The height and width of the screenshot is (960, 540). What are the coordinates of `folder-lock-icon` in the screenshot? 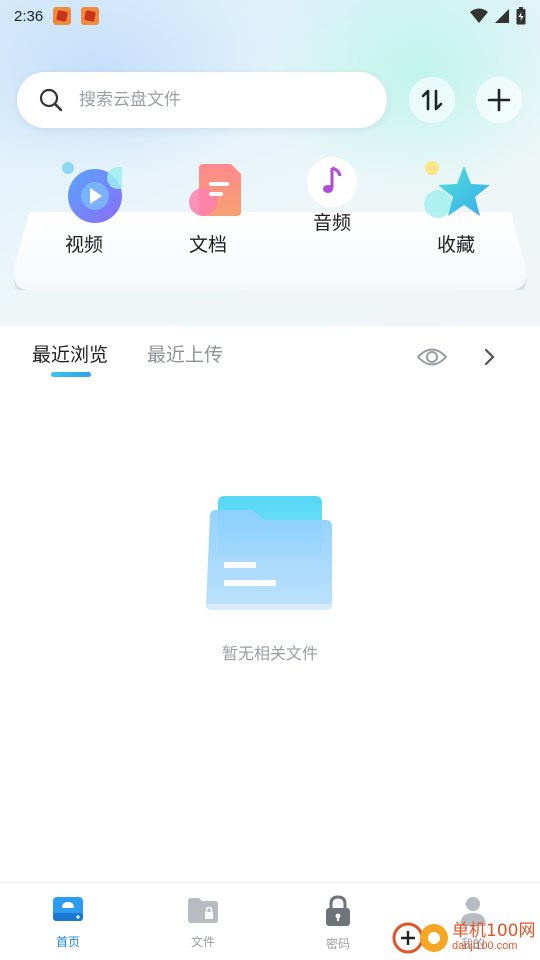 It's located at (203, 910).